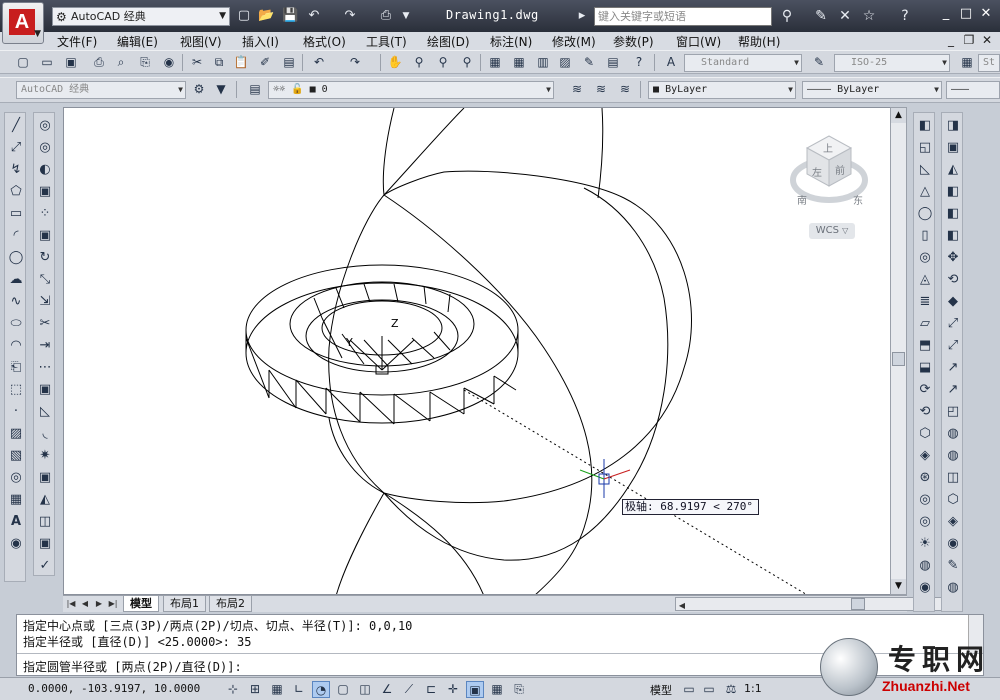 The width and height of the screenshot is (1000, 700). Describe the element at coordinates (132, 666) in the screenshot. I see `command-prompt: 指定圆管半径或 [两点(2P)/直径(D)]:` at that location.